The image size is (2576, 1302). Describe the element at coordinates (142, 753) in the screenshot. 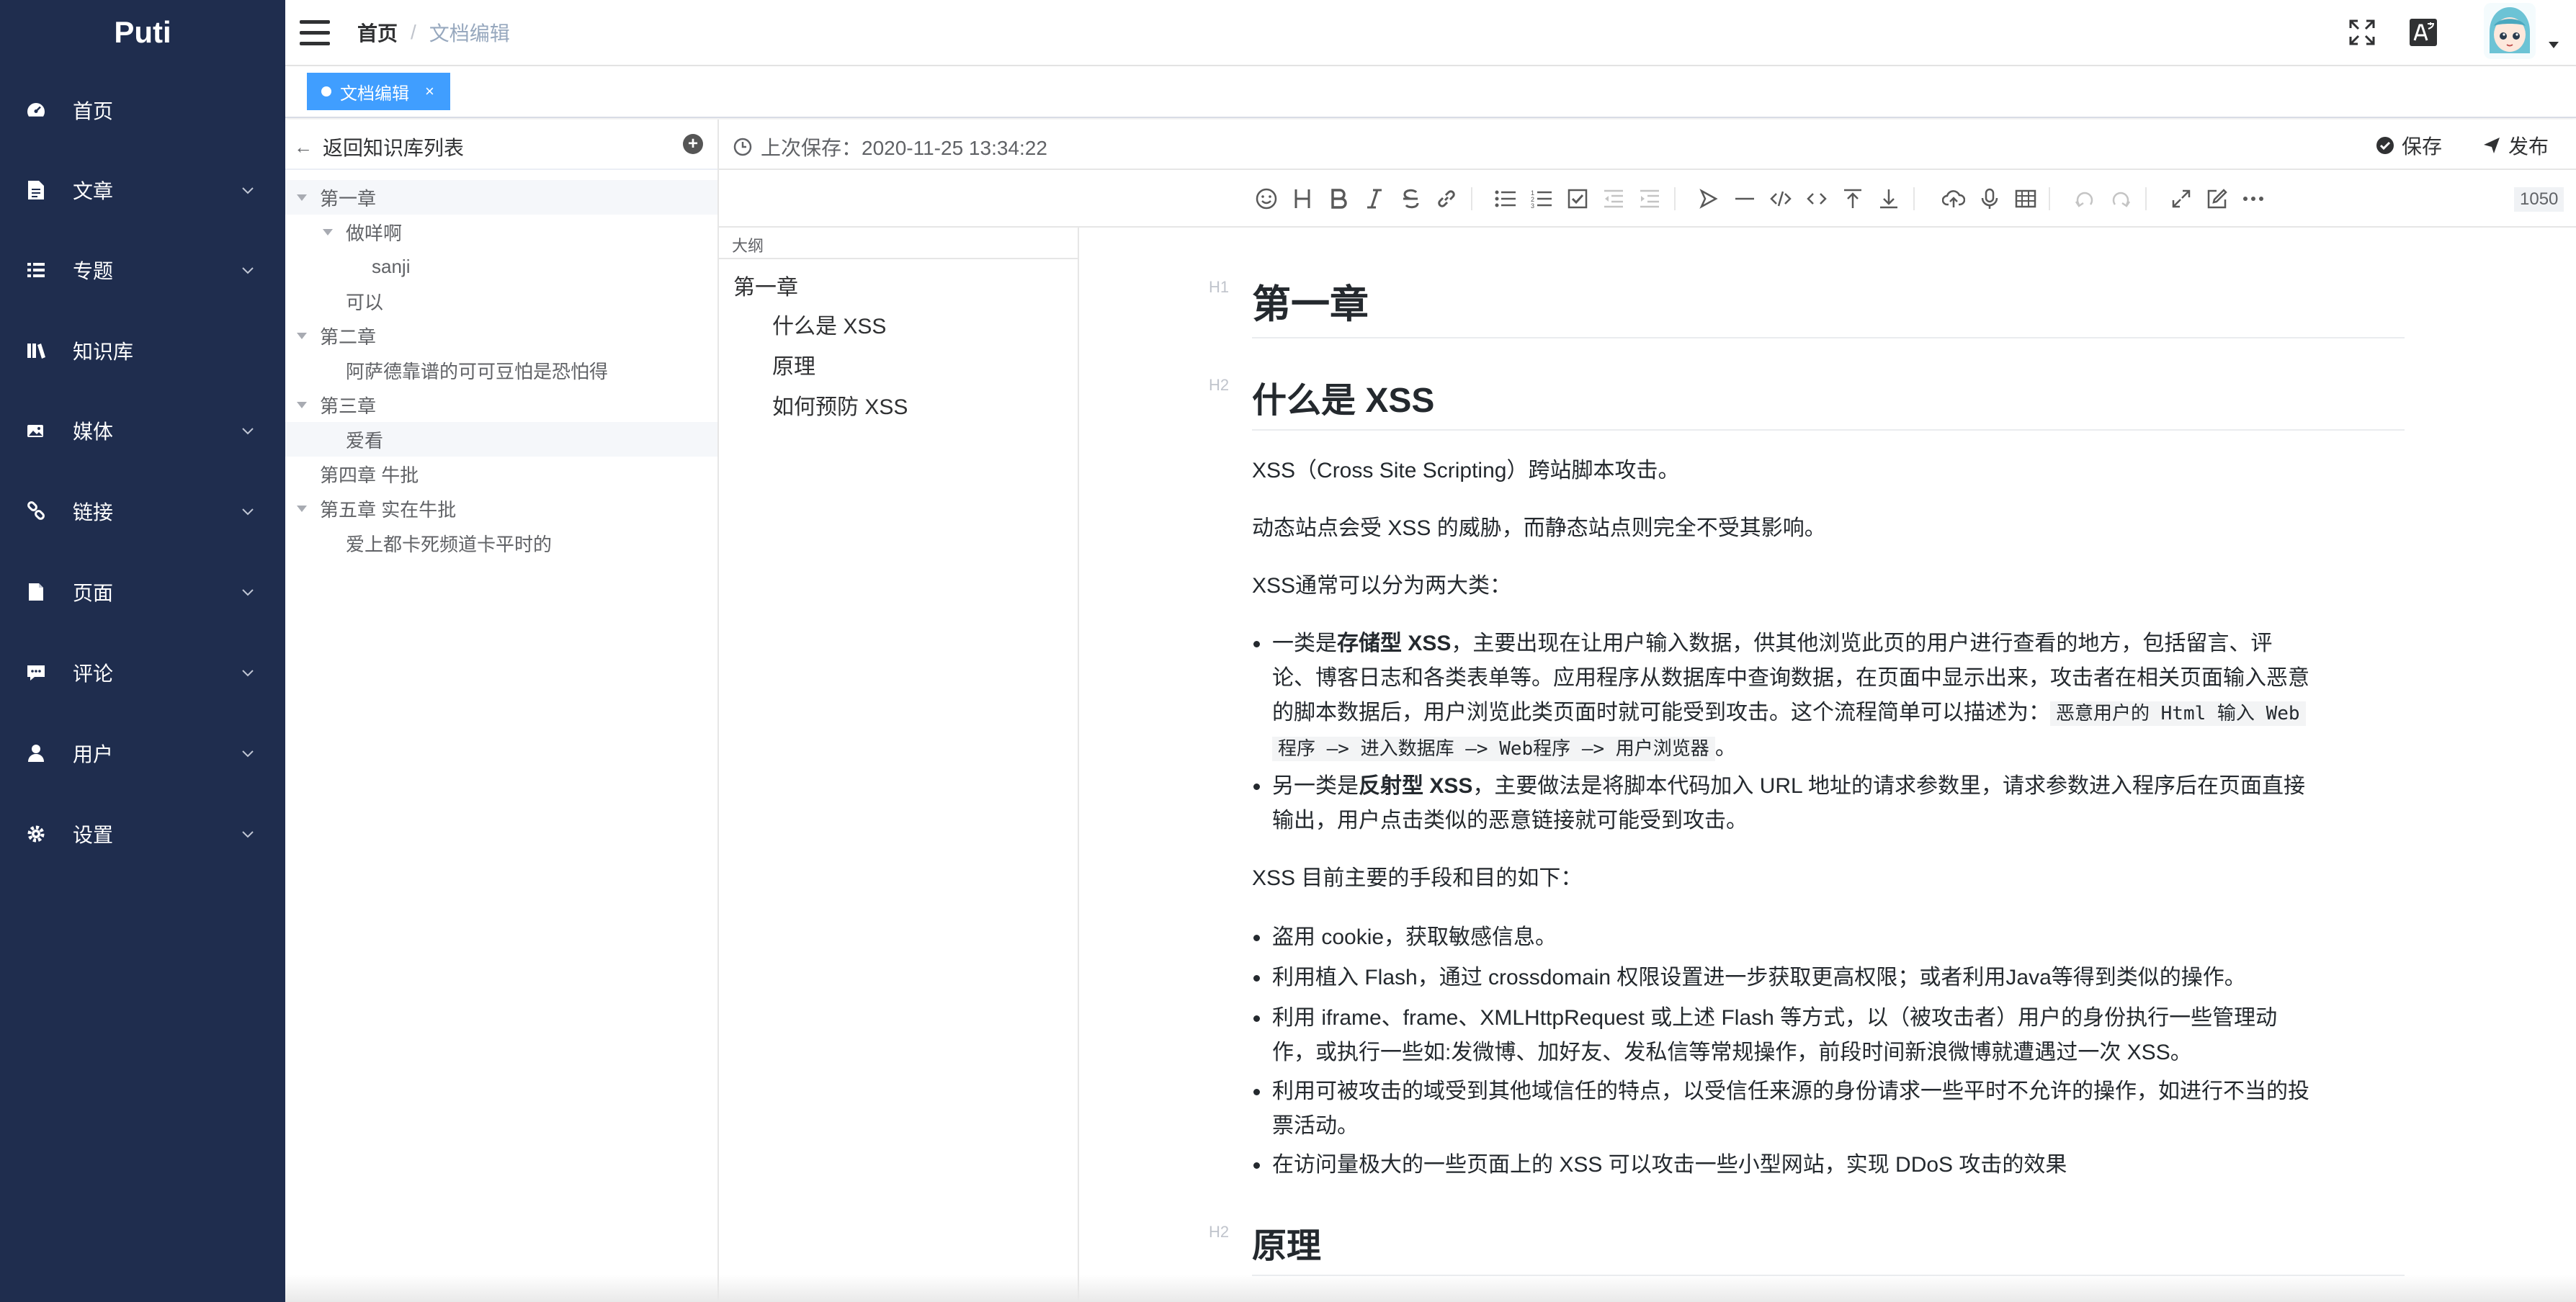

I see `sidebar-item-users: 用户` at that location.